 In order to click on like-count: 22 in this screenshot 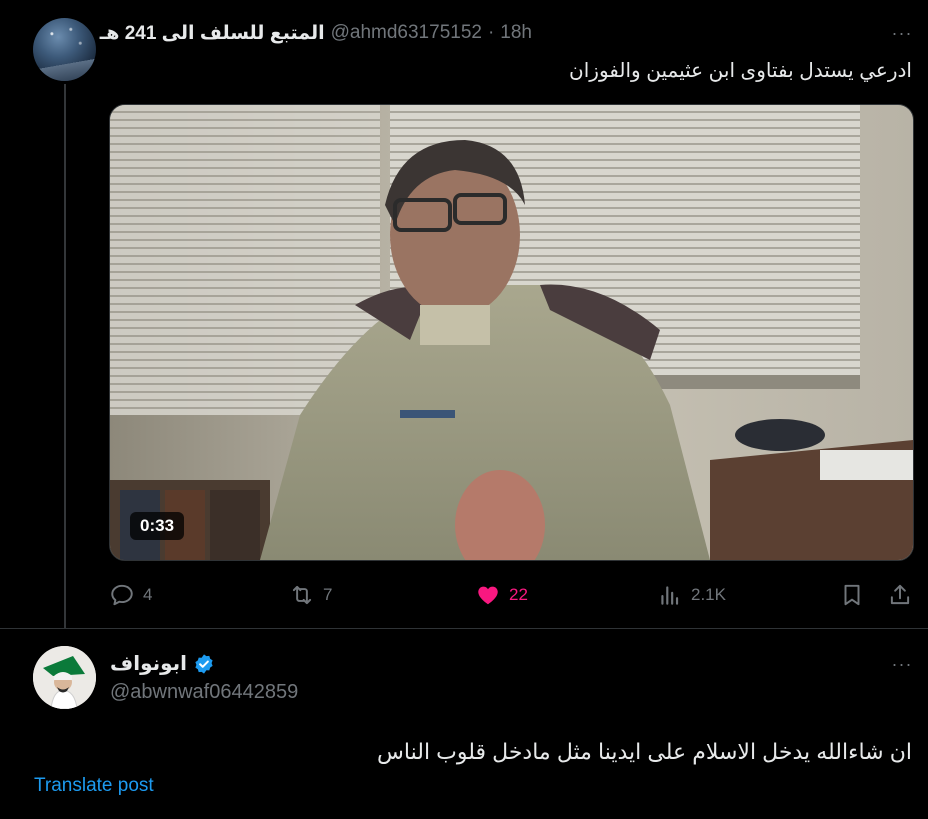, I will do `click(518, 594)`.